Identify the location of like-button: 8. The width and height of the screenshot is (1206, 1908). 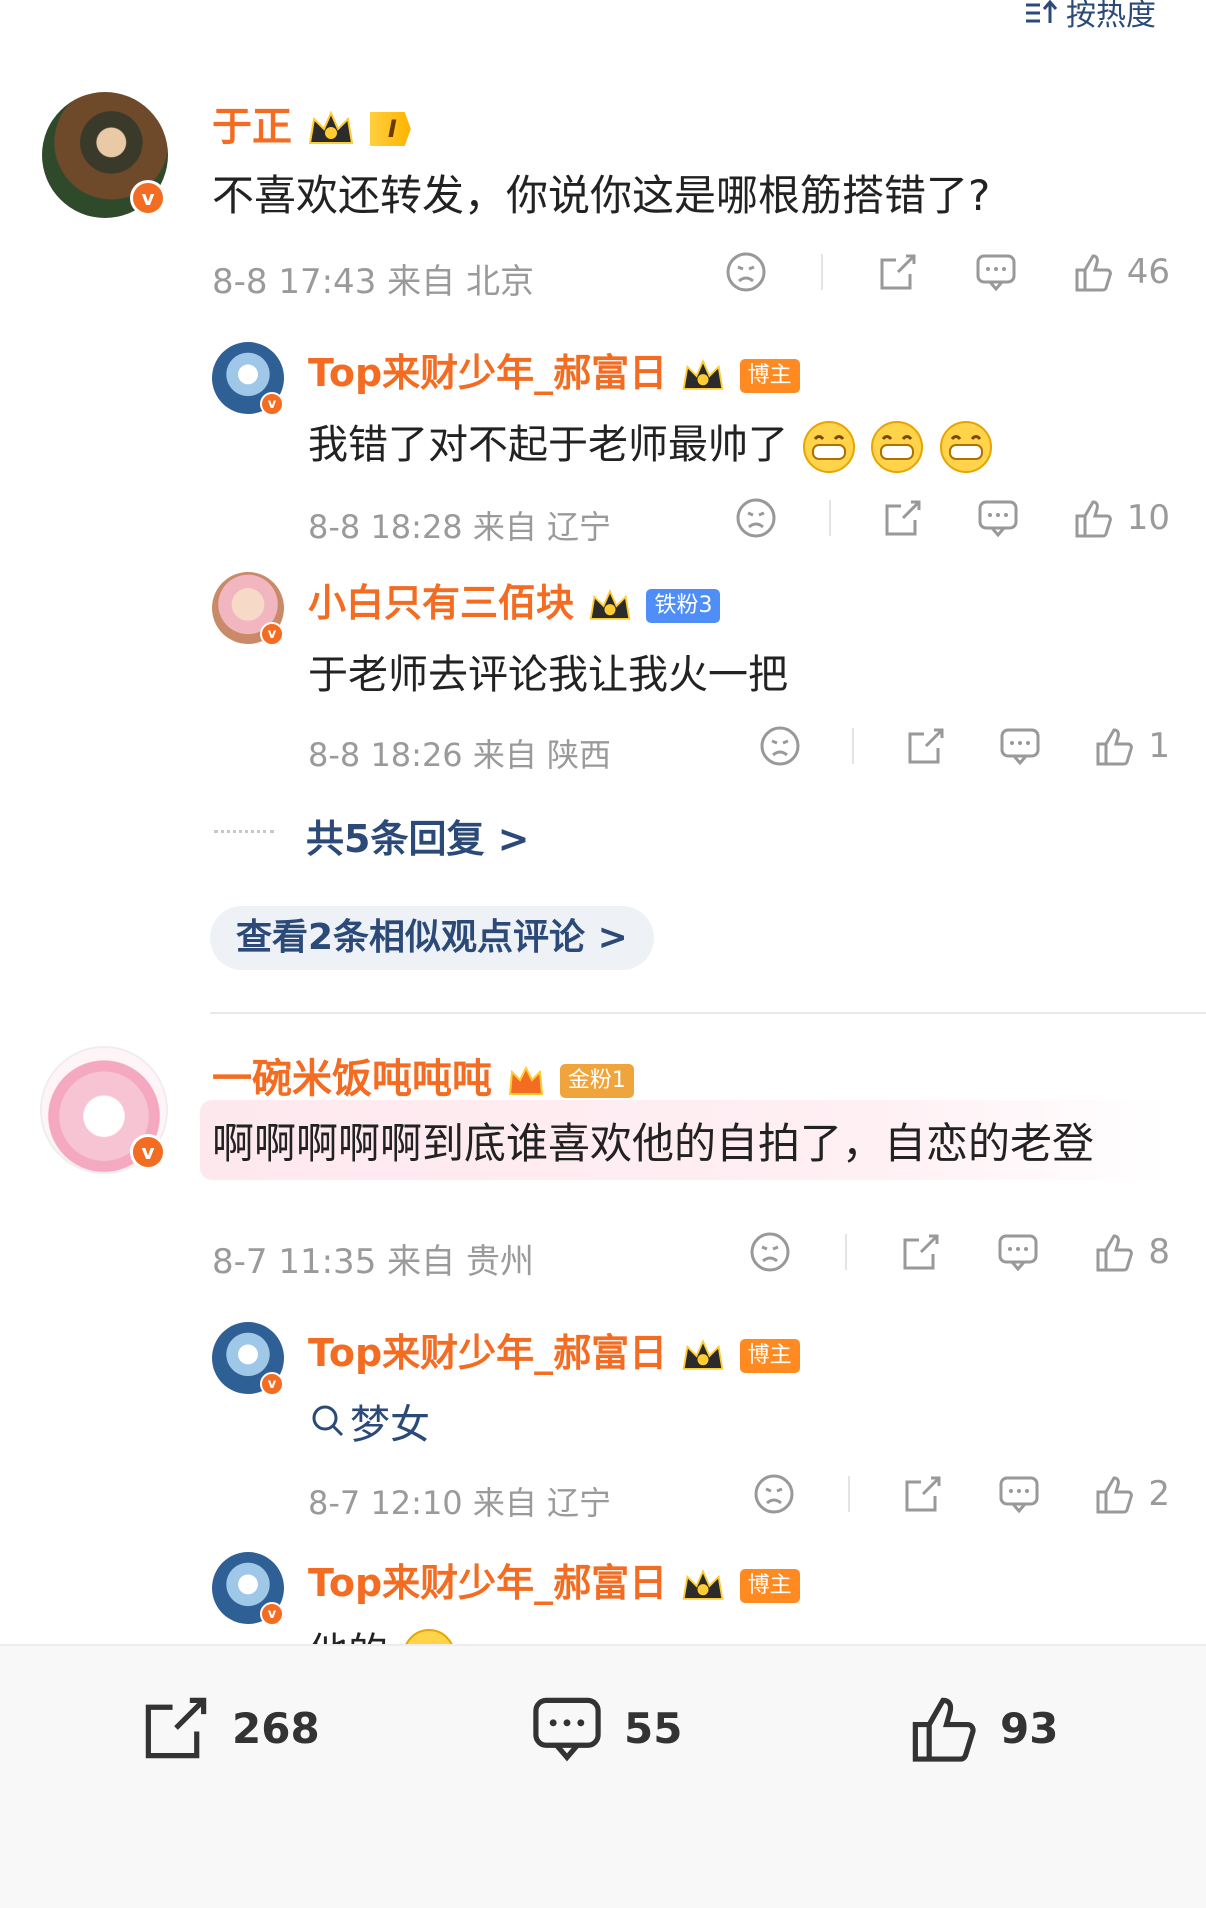
(1131, 1252).